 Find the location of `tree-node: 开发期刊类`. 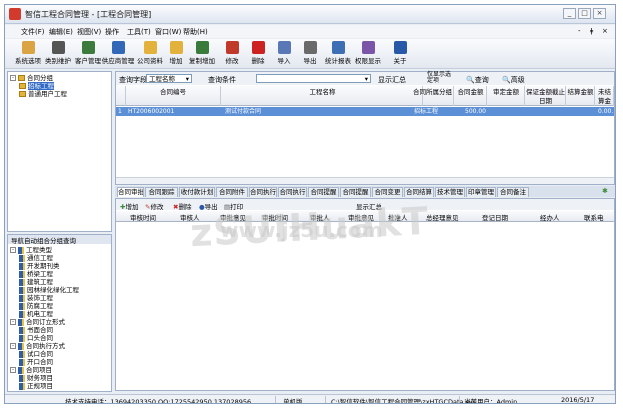

tree-node: 开发期刊类 is located at coordinates (60, 266).